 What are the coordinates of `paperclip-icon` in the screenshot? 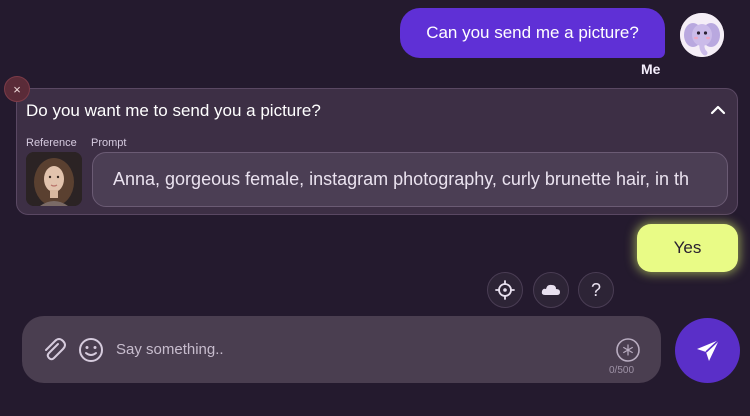 It's located at (54, 350).